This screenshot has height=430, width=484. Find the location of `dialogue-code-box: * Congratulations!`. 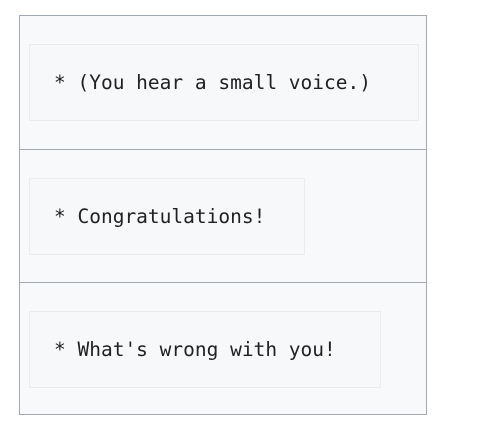

dialogue-code-box: * Congratulations! is located at coordinates (167, 216).